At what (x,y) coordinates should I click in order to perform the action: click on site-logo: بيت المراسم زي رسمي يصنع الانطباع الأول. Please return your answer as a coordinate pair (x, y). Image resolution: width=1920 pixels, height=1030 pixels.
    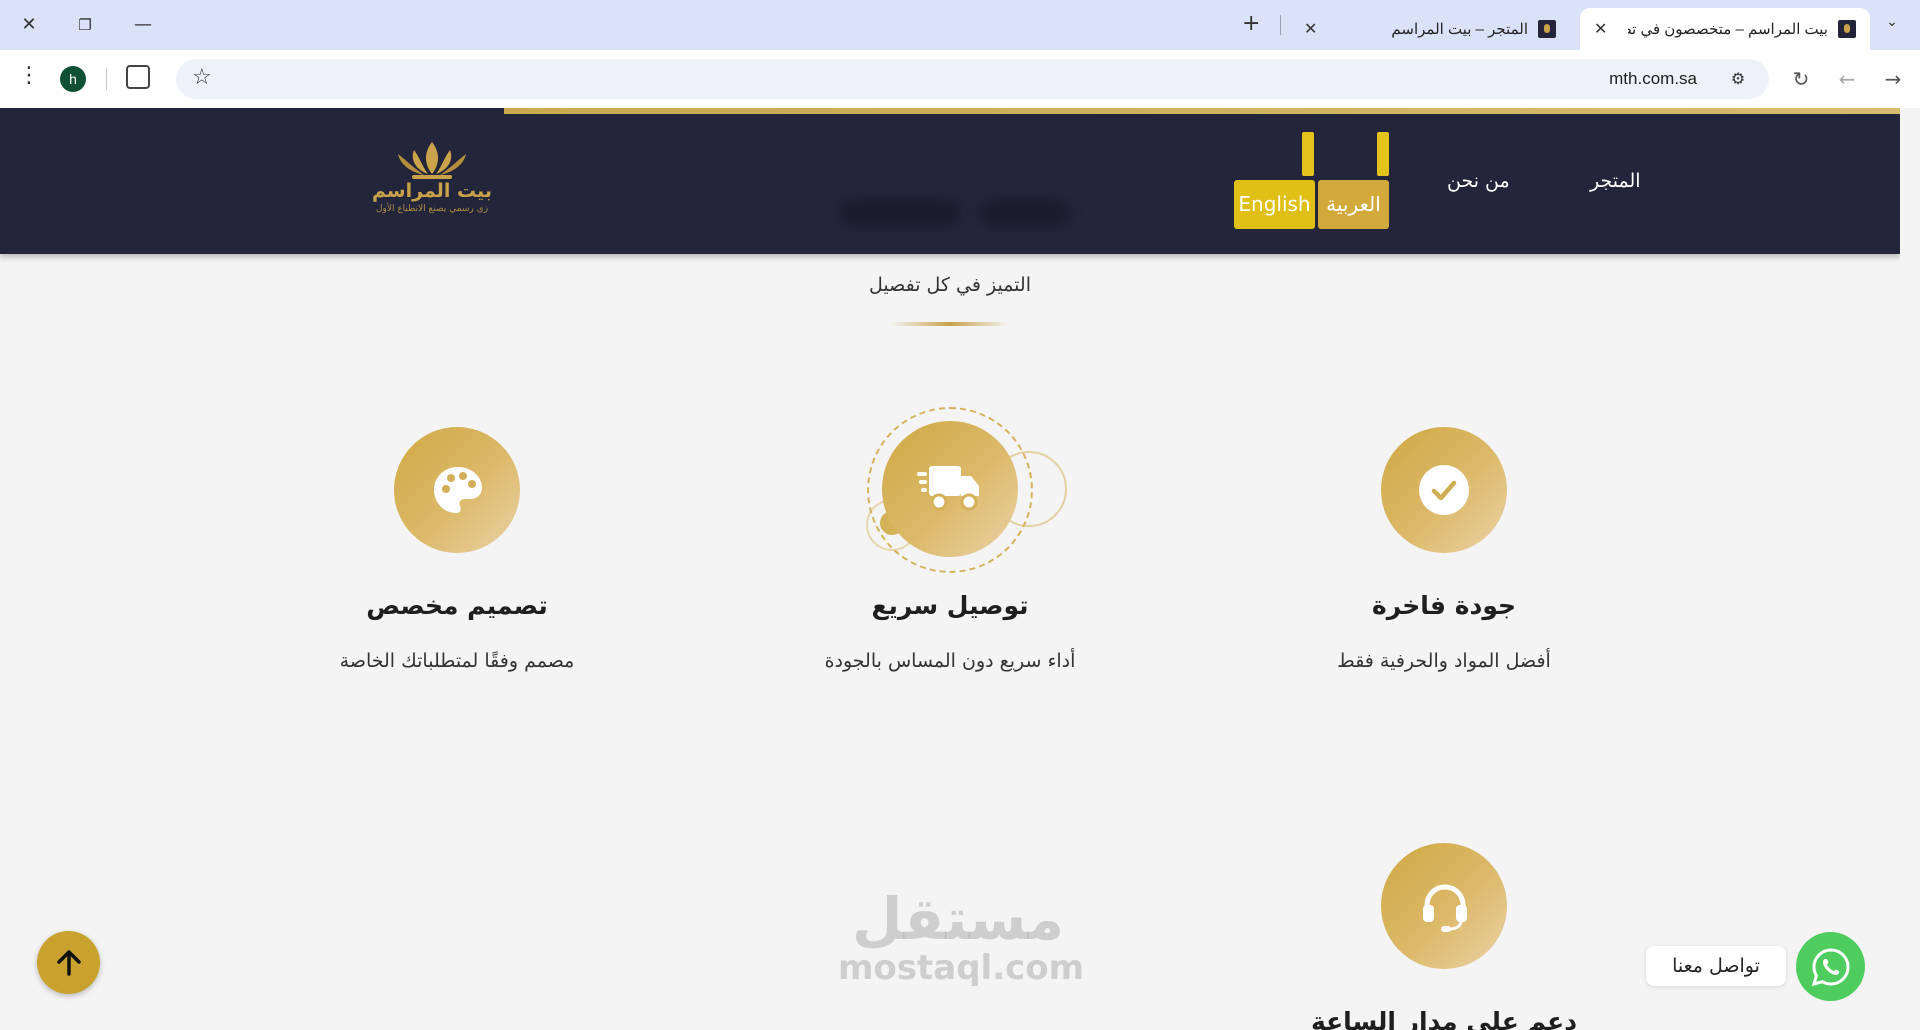
    Looking at the image, I should click on (432, 180).